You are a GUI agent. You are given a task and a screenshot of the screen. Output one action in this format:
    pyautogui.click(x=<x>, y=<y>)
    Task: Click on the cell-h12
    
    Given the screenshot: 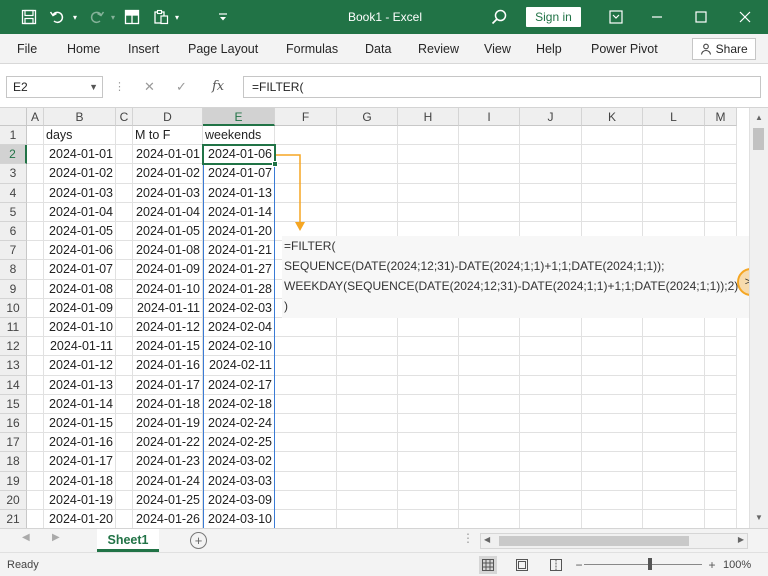 What is the action you would take?
    pyautogui.click(x=428, y=347)
    